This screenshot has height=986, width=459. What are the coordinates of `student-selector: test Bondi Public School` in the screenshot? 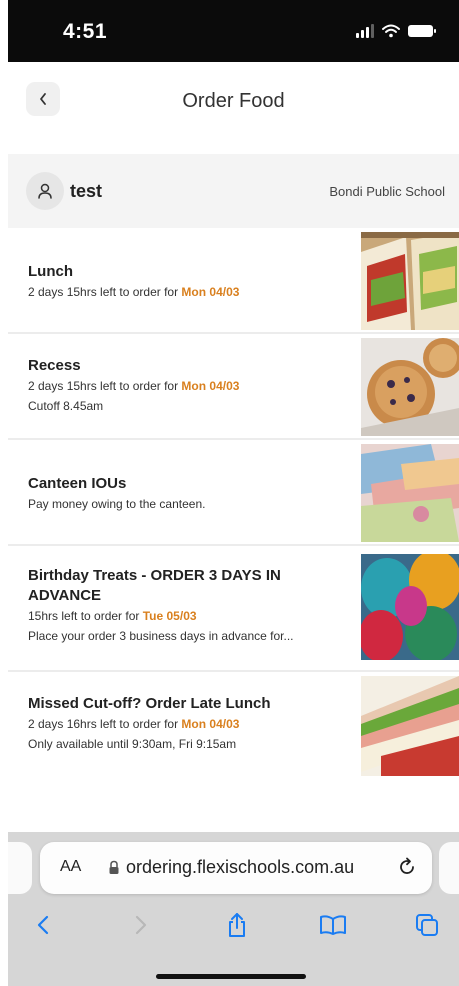 It's located at (233, 191).